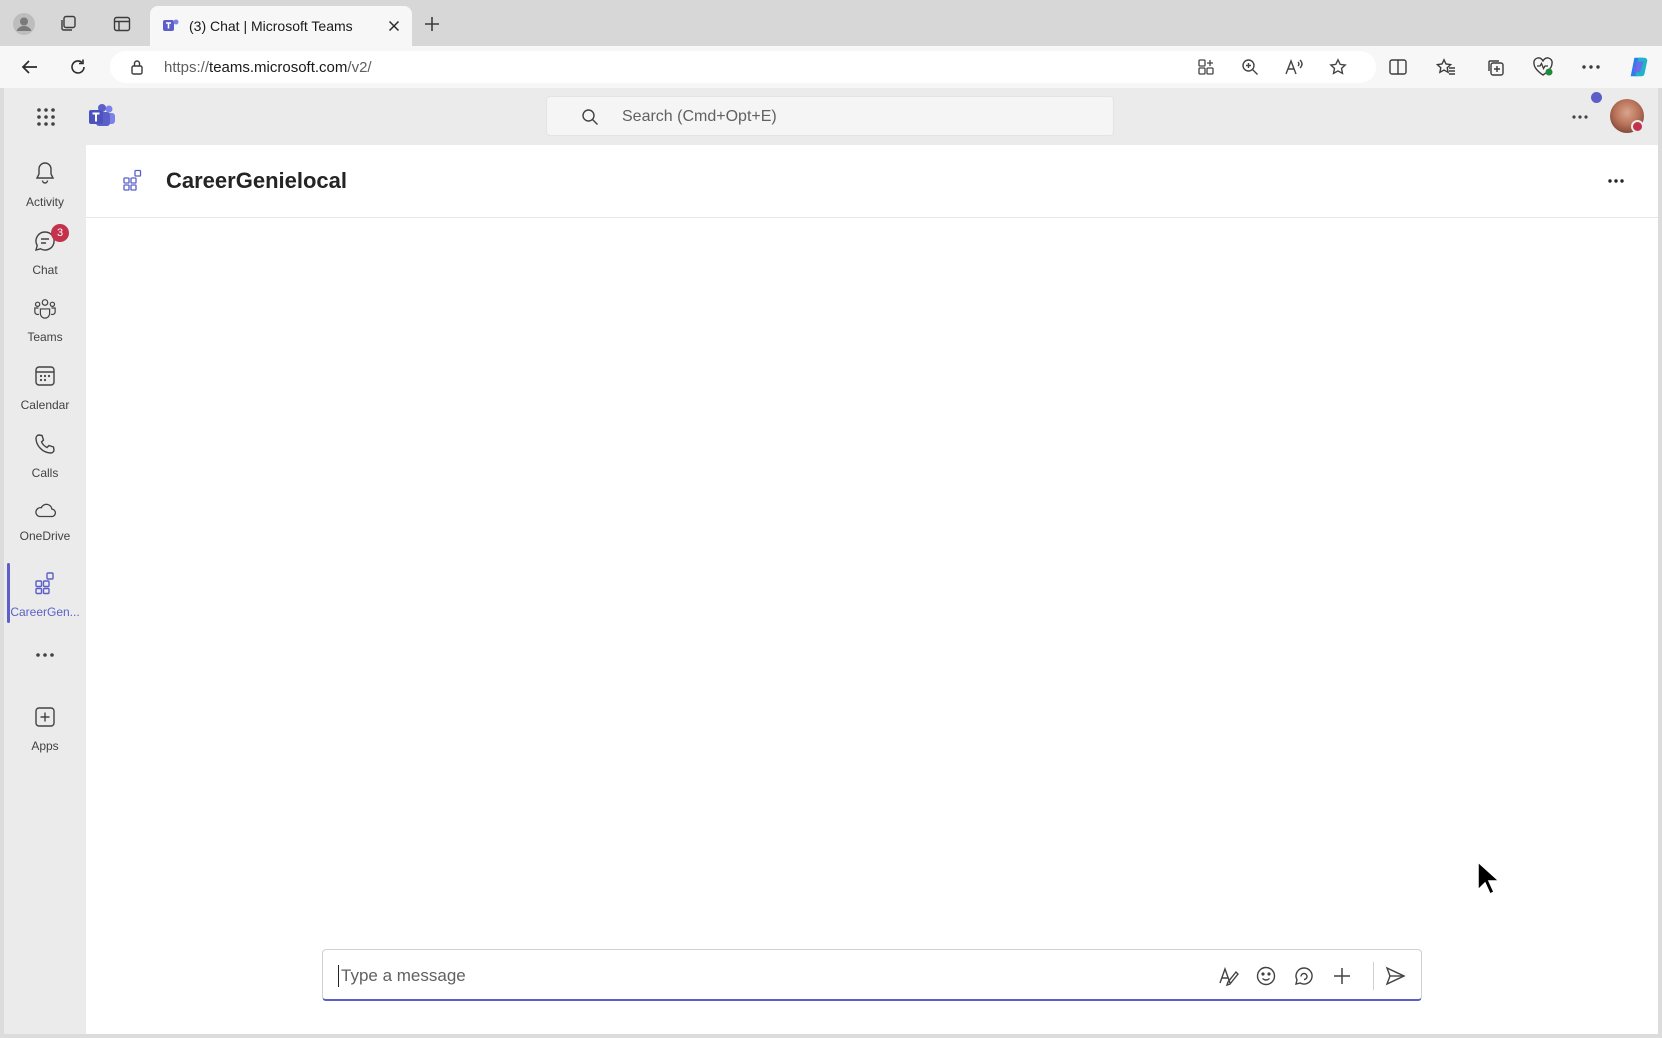  Describe the element at coordinates (1495, 67) in the screenshot. I see `collections-icon` at that location.